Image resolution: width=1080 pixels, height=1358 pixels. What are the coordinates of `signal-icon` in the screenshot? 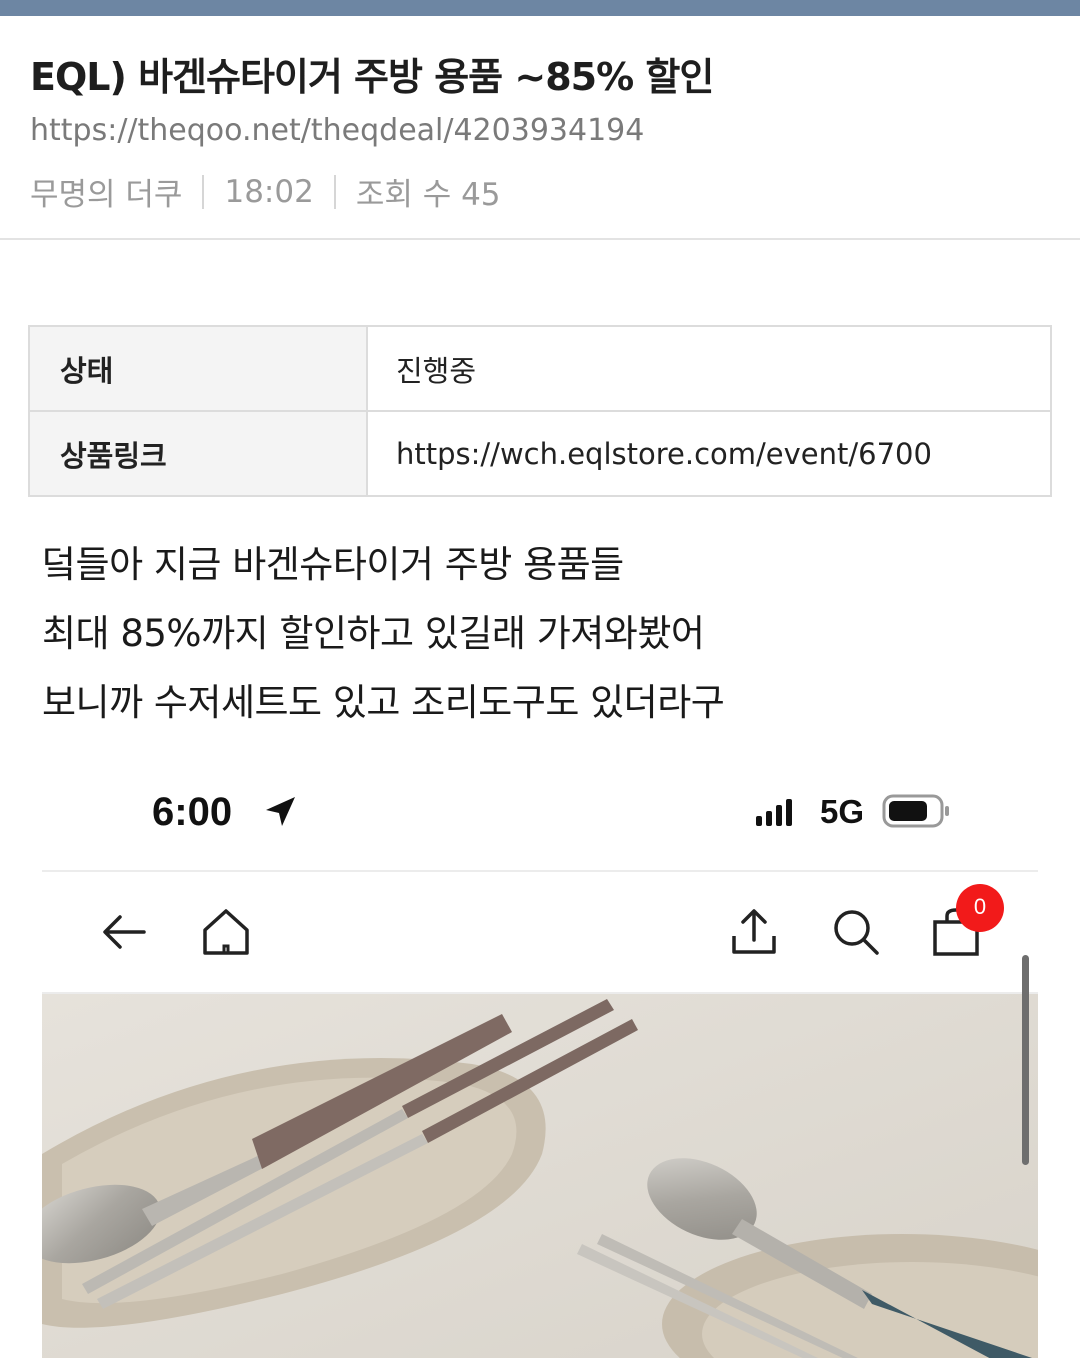 It's located at (774, 812).